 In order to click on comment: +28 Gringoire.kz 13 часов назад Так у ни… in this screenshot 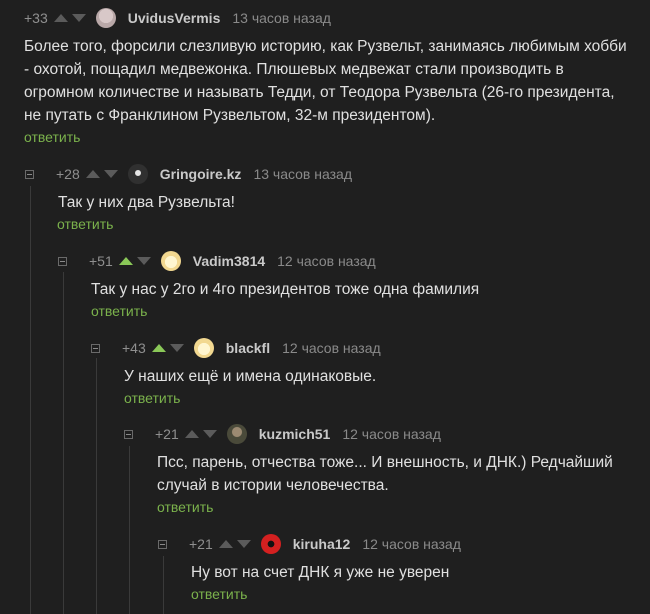, I will do `click(325, 198)`.